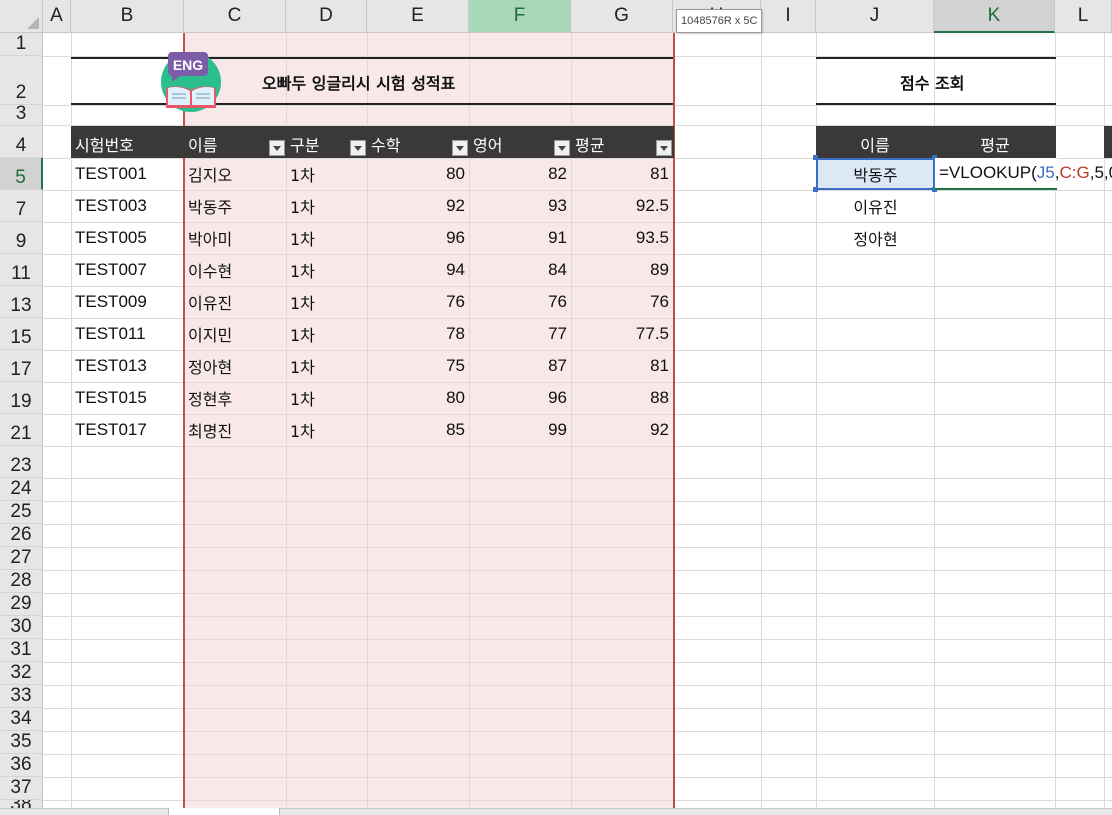 The image size is (1112, 815). I want to click on cell-test-number: TEST001, so click(127, 174).